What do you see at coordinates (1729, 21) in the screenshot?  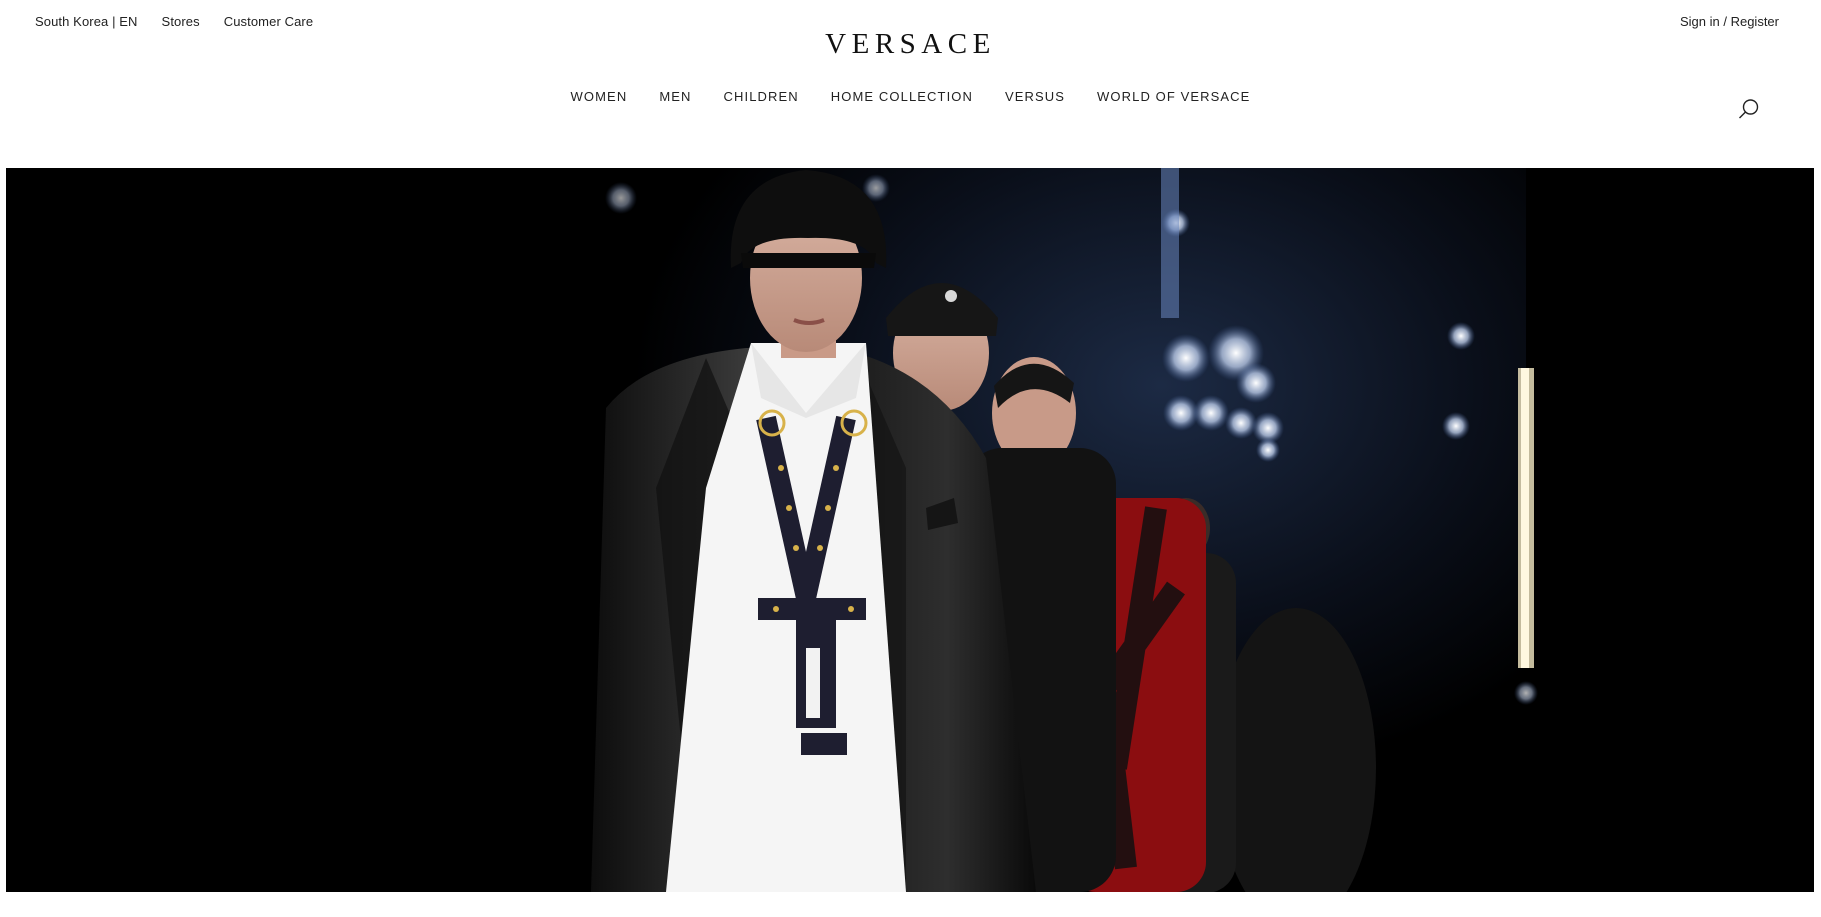 I see `sign-in-register-link: Sign in / Register` at bounding box center [1729, 21].